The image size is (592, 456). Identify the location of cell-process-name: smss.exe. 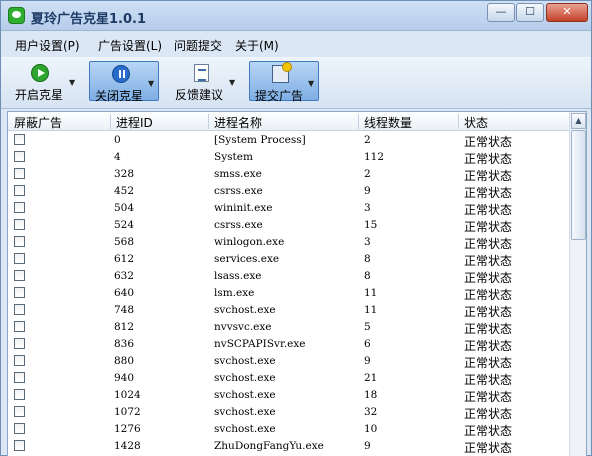
(238, 174).